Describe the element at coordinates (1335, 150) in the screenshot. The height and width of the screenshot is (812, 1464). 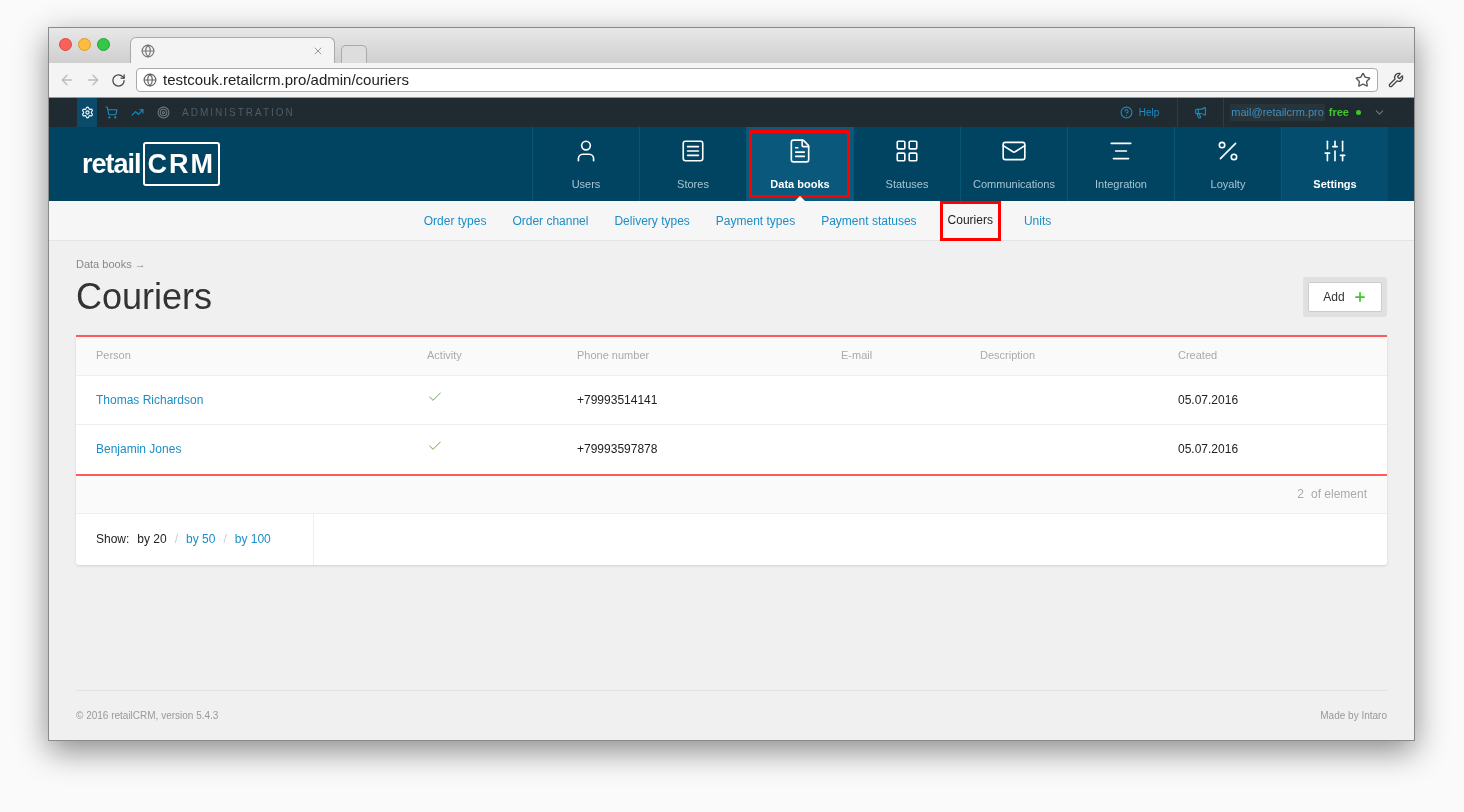
I see `sliders-icon` at that location.